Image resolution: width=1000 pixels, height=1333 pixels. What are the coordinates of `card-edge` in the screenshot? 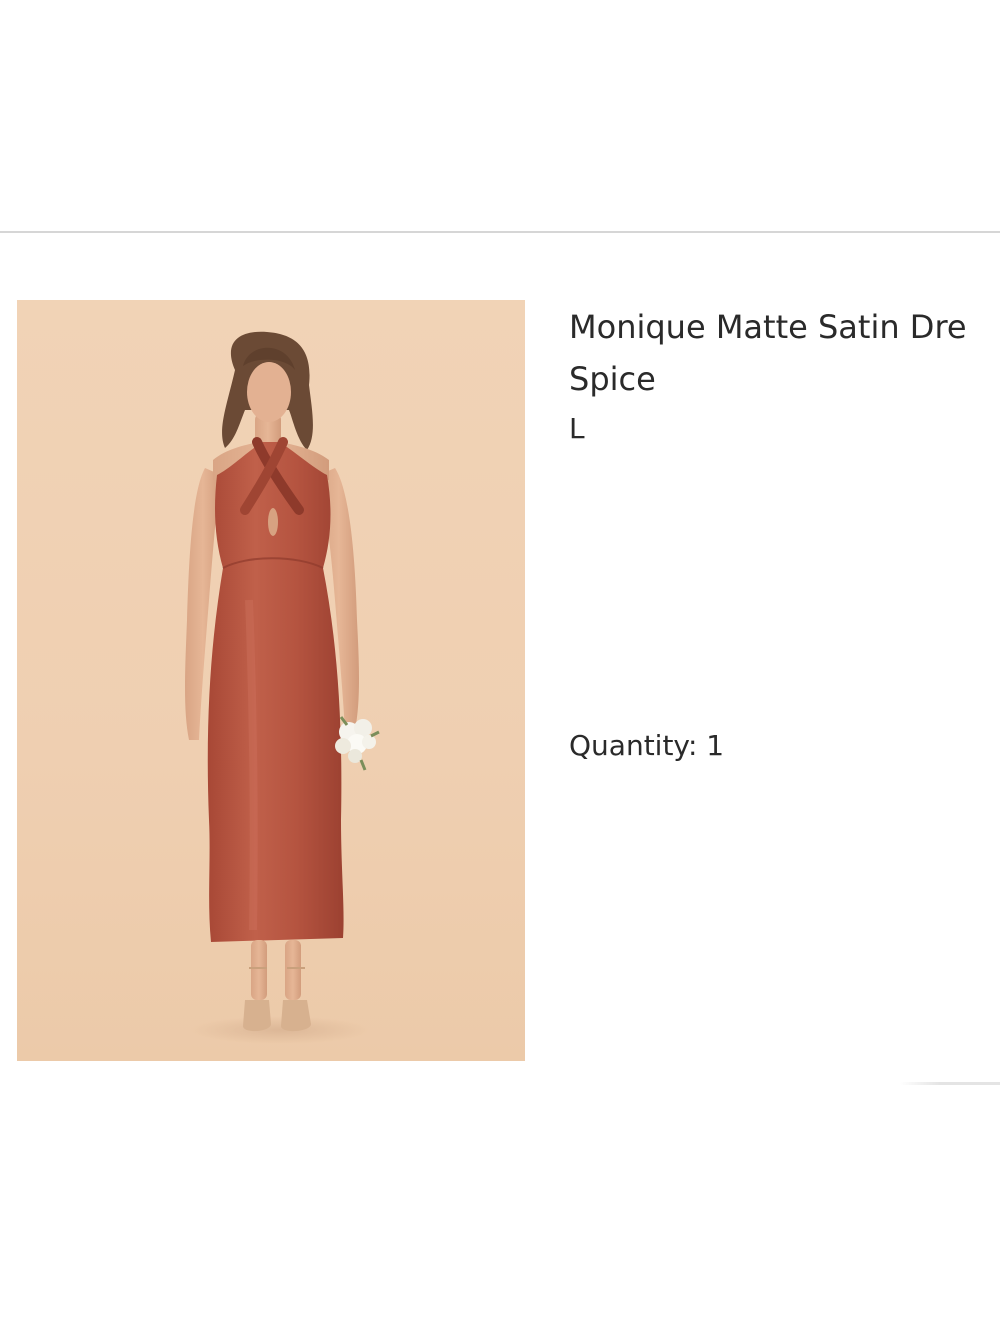 It's located at (950, 1083).